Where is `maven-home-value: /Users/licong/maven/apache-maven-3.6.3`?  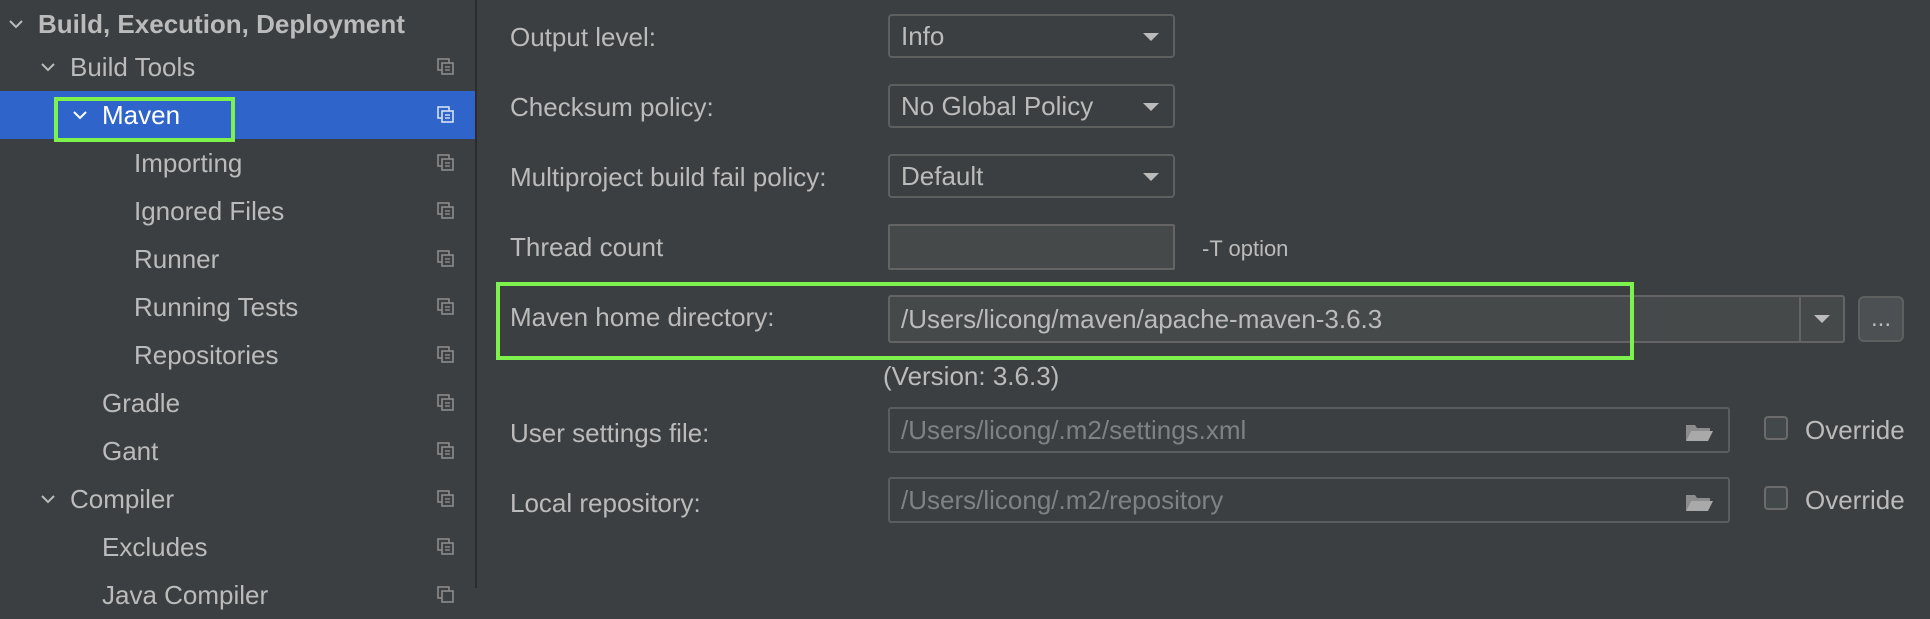
maven-home-value: /Users/licong/maven/apache-maven-3.6.3 is located at coordinates (1136, 319).